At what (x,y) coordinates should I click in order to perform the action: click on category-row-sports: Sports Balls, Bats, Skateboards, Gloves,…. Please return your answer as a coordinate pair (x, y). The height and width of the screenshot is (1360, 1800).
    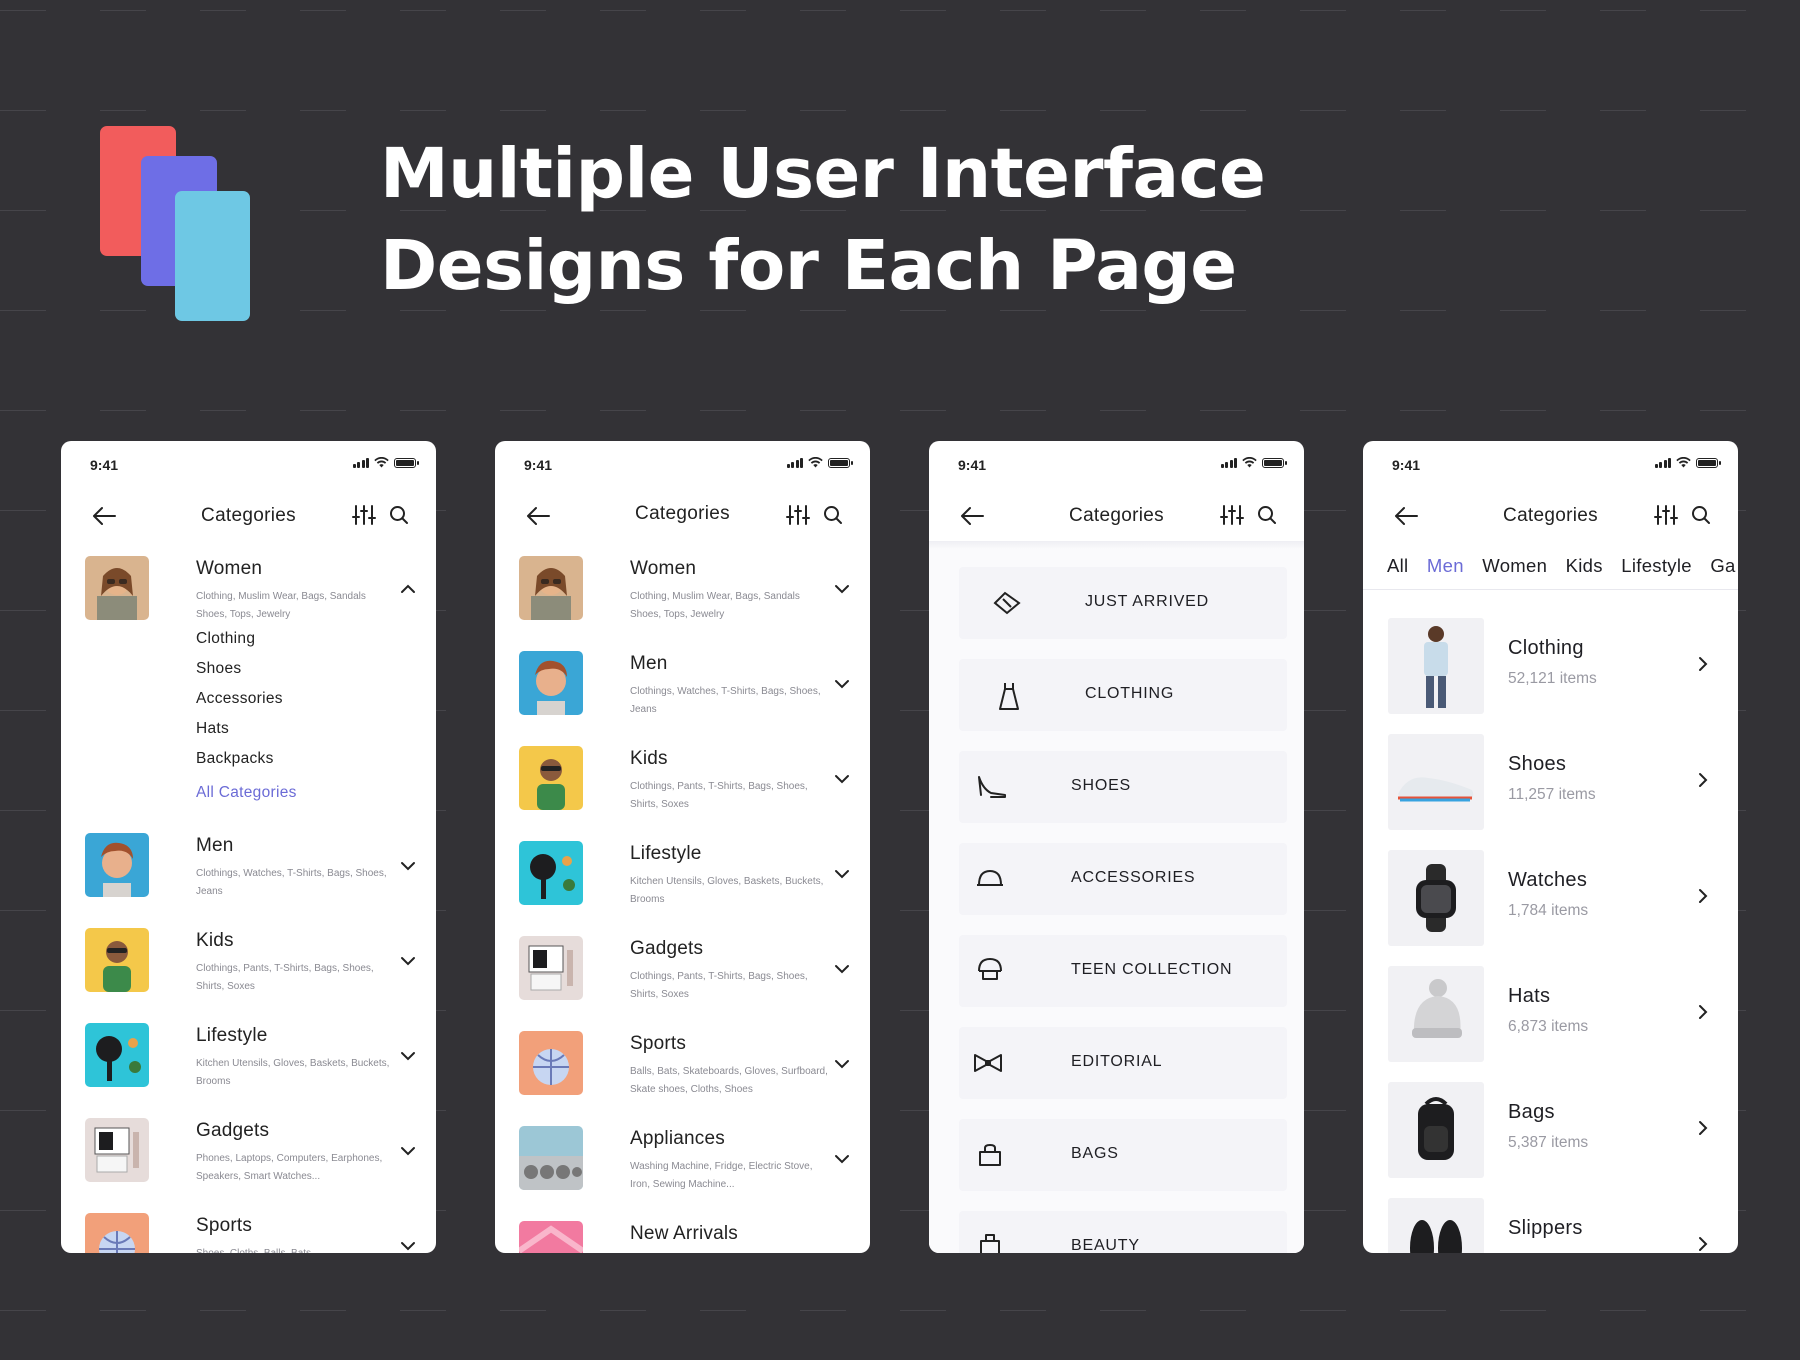
    Looking at the image, I should click on (684, 1071).